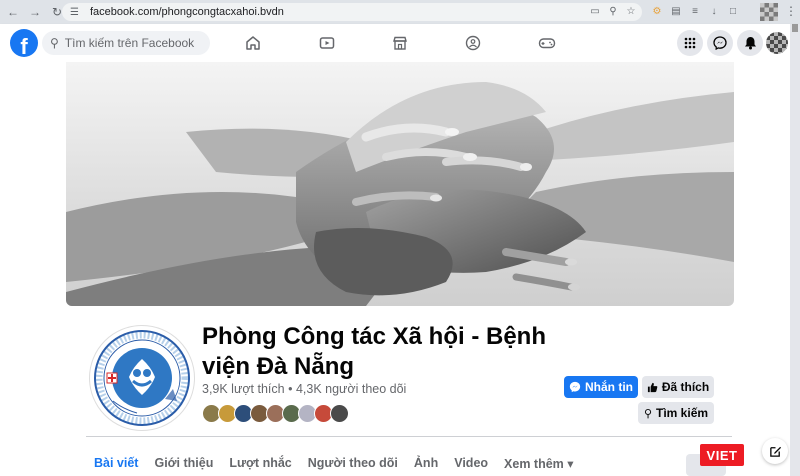 The height and width of the screenshot is (476, 800). What do you see at coordinates (187, 12) in the screenshot?
I see `url-text: facebook.com/phongcongtacxahoi.bvdn` at bounding box center [187, 12].